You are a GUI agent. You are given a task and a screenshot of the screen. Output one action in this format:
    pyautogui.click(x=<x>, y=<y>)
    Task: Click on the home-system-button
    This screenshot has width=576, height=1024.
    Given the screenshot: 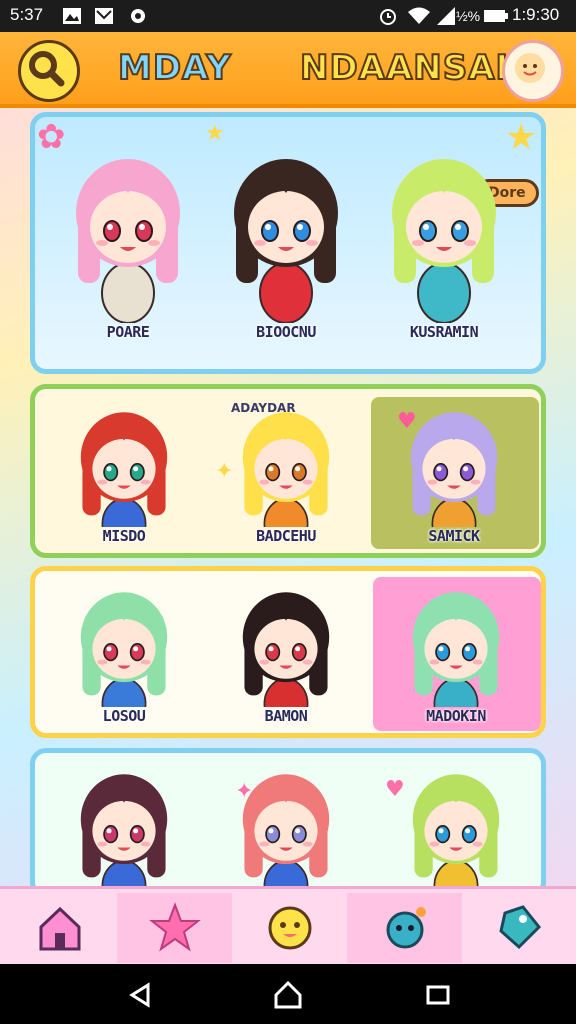 What is the action you would take?
    pyautogui.click(x=288, y=995)
    